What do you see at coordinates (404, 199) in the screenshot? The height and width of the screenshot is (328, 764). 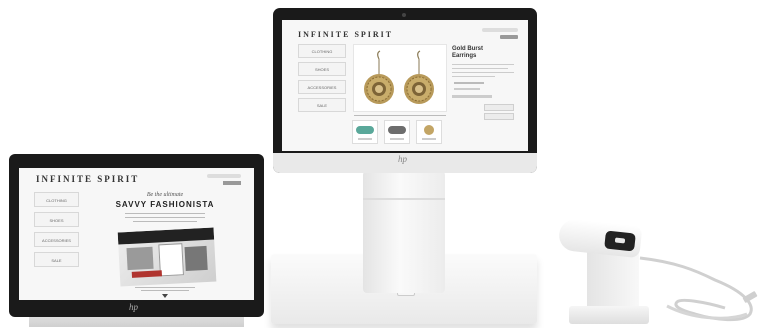 I see `kiosk-column-seam` at bounding box center [404, 199].